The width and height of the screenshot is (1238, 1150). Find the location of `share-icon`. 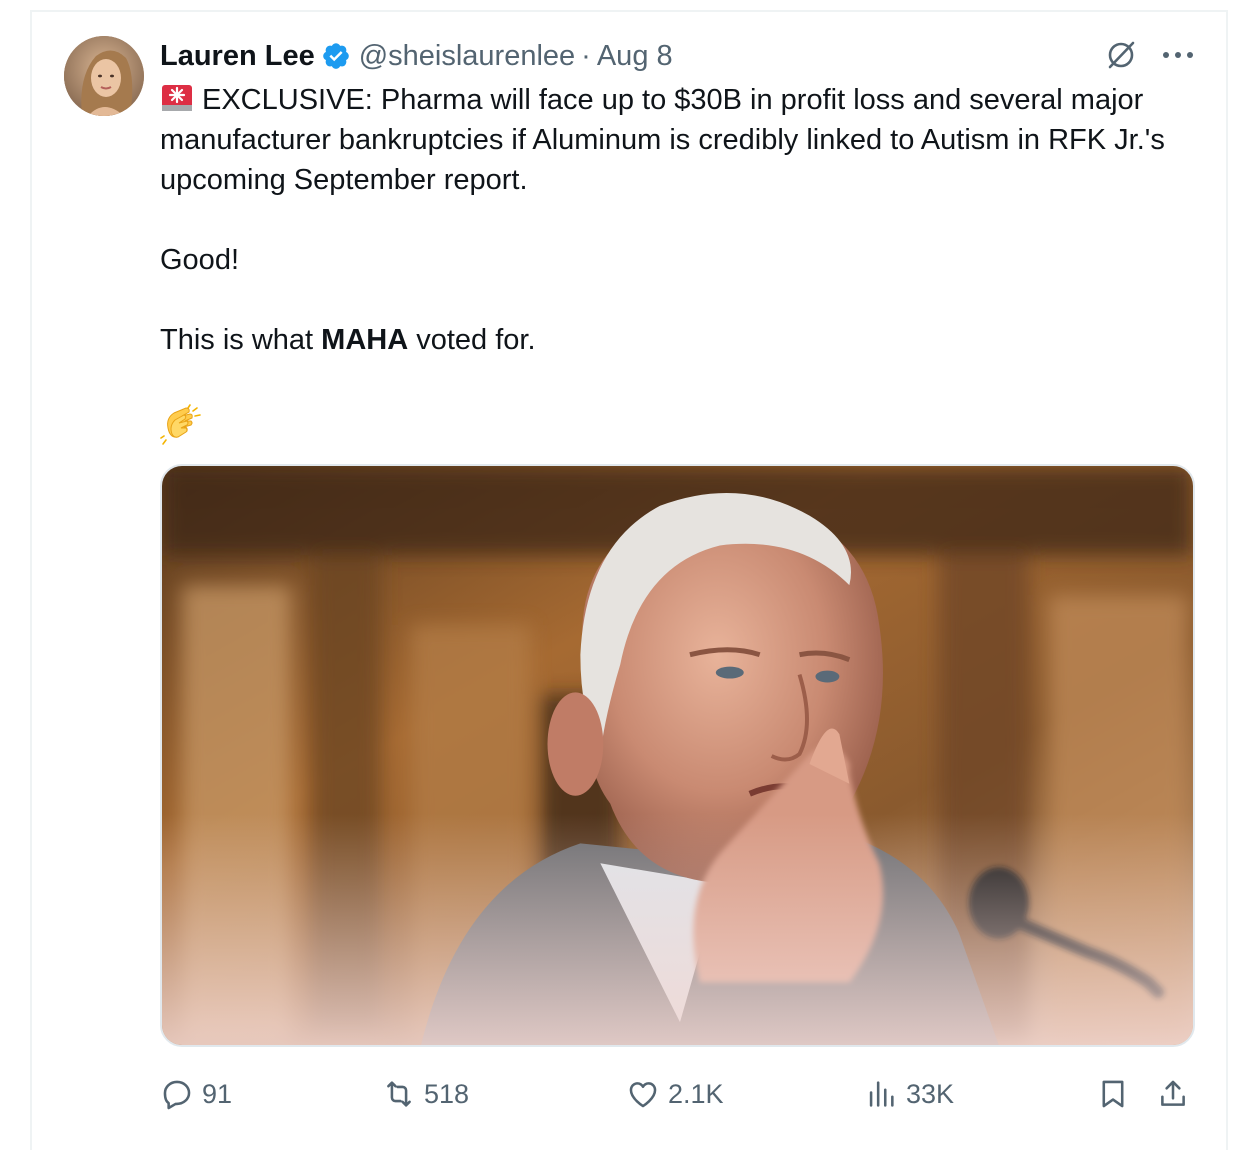

share-icon is located at coordinates (1173, 1093).